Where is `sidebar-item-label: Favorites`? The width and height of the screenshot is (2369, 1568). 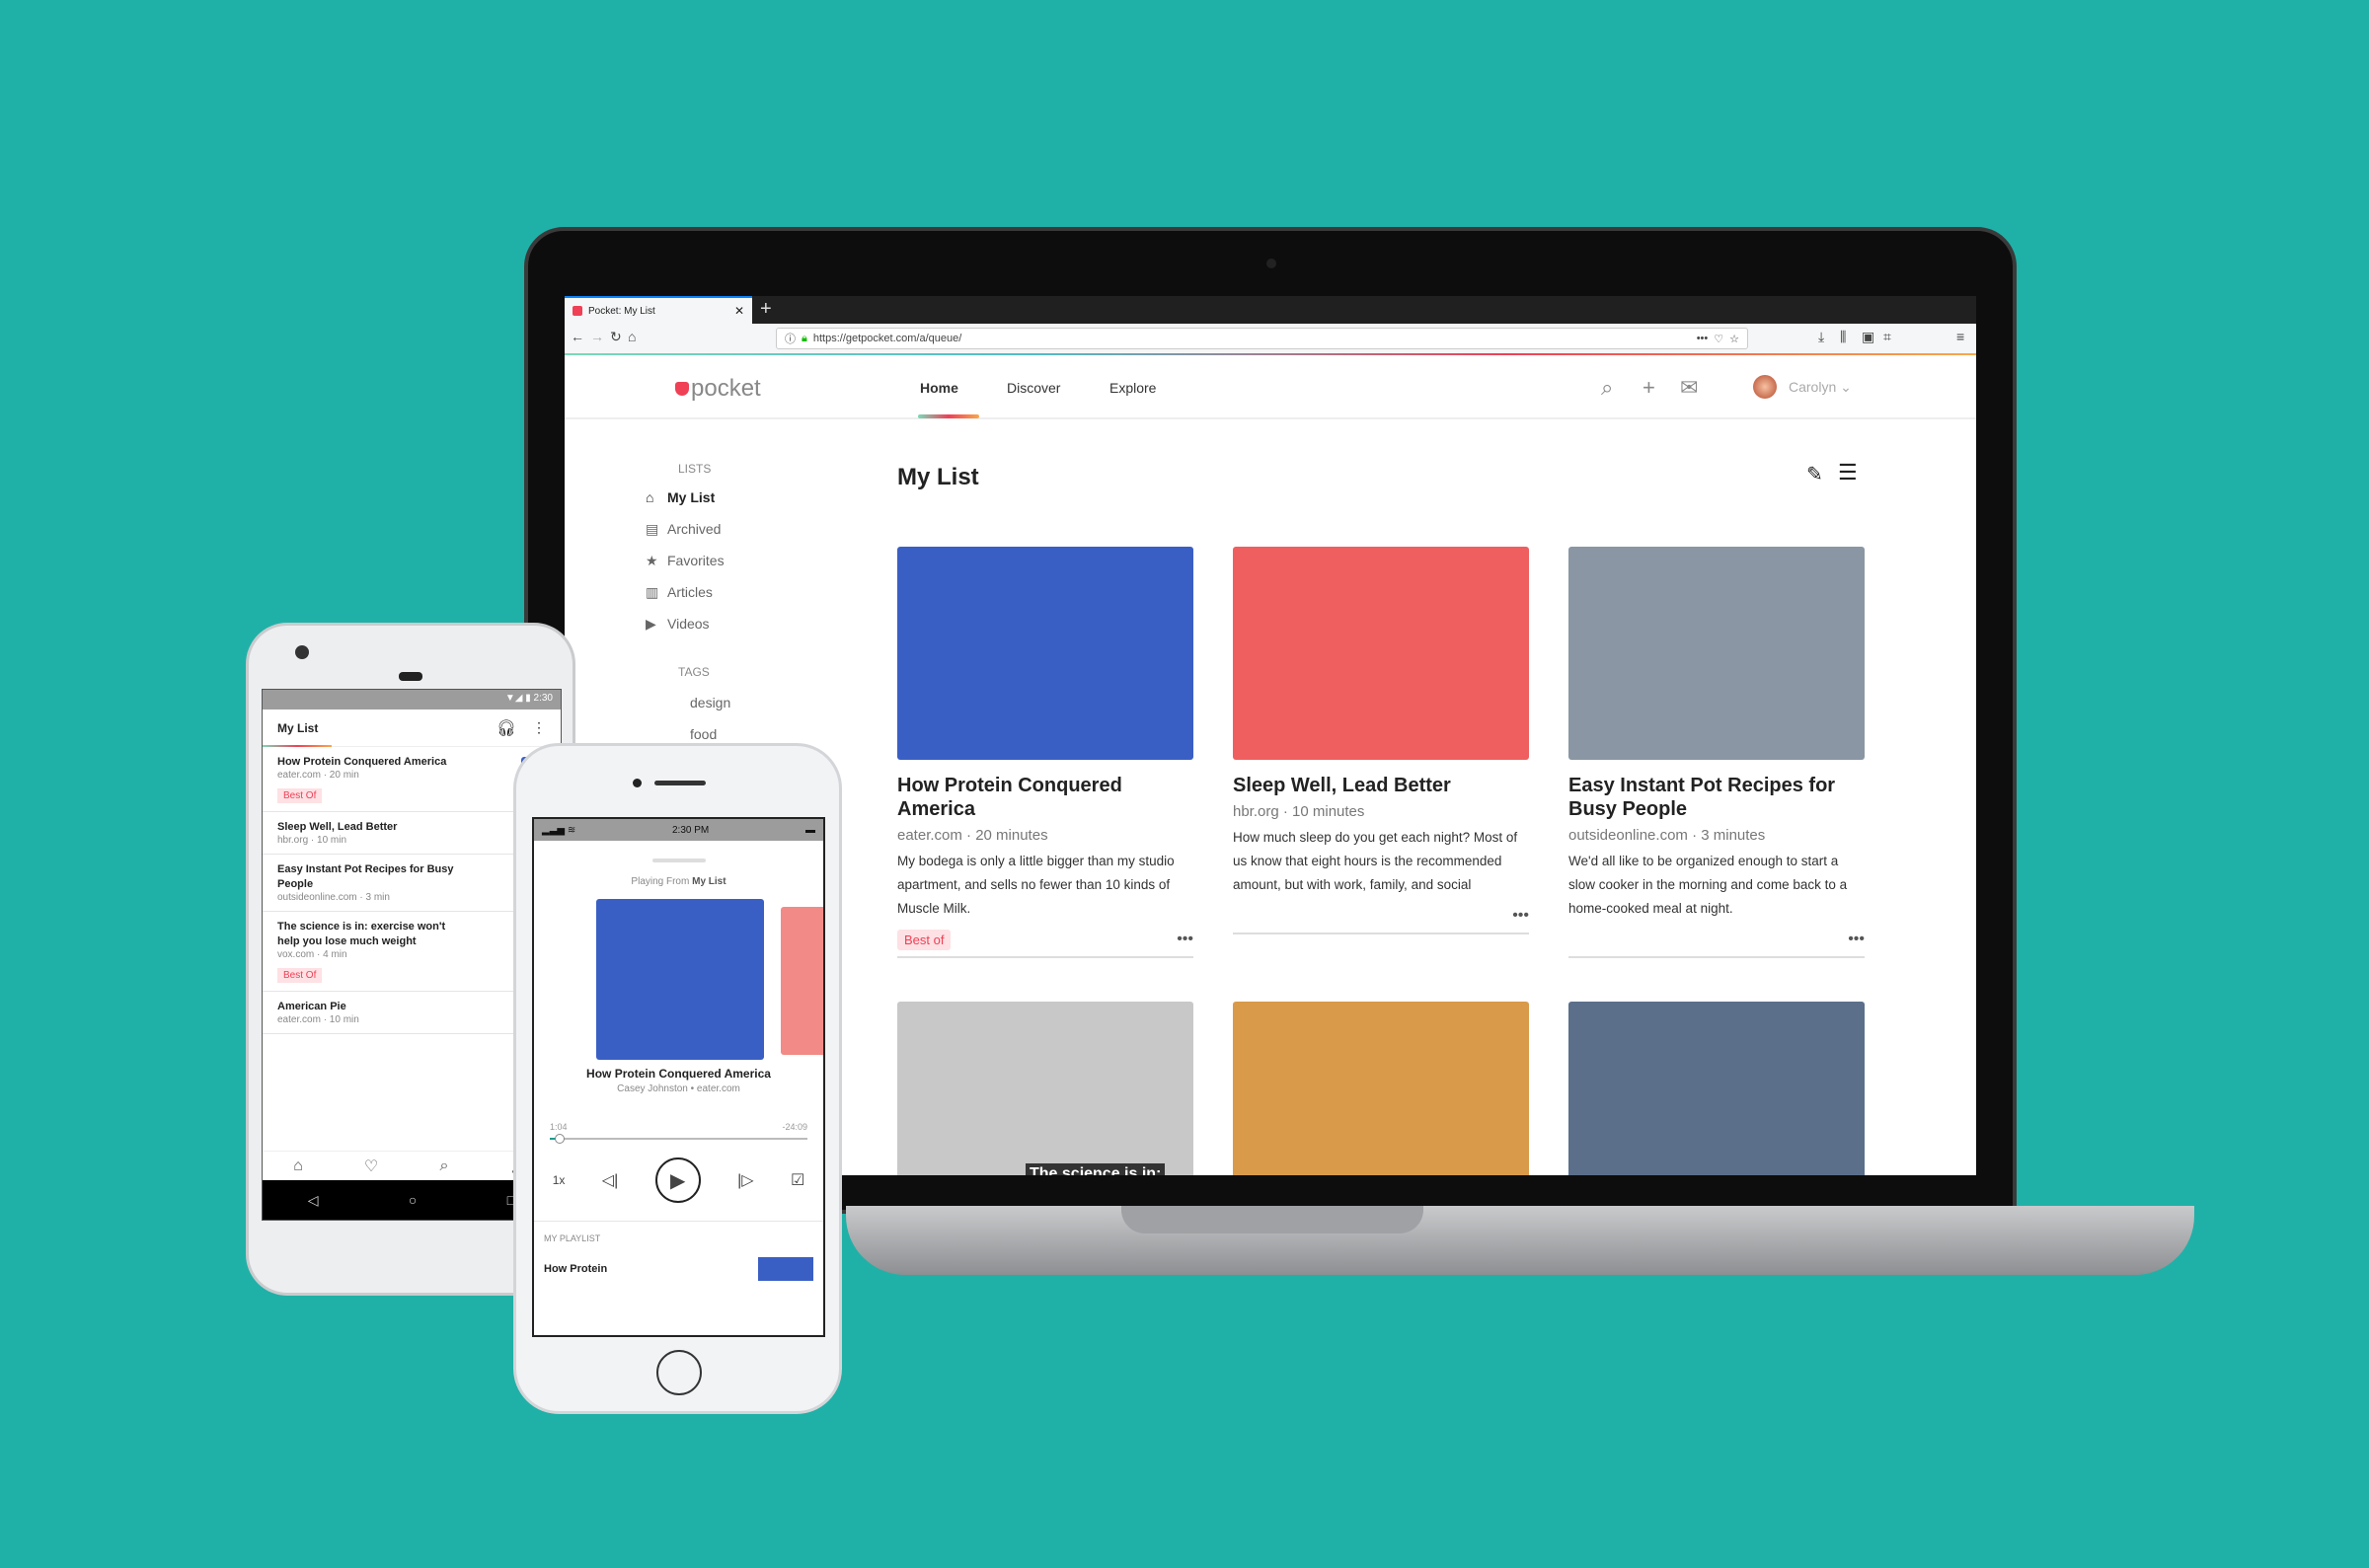
sidebar-item-label: Favorites is located at coordinates (696, 560).